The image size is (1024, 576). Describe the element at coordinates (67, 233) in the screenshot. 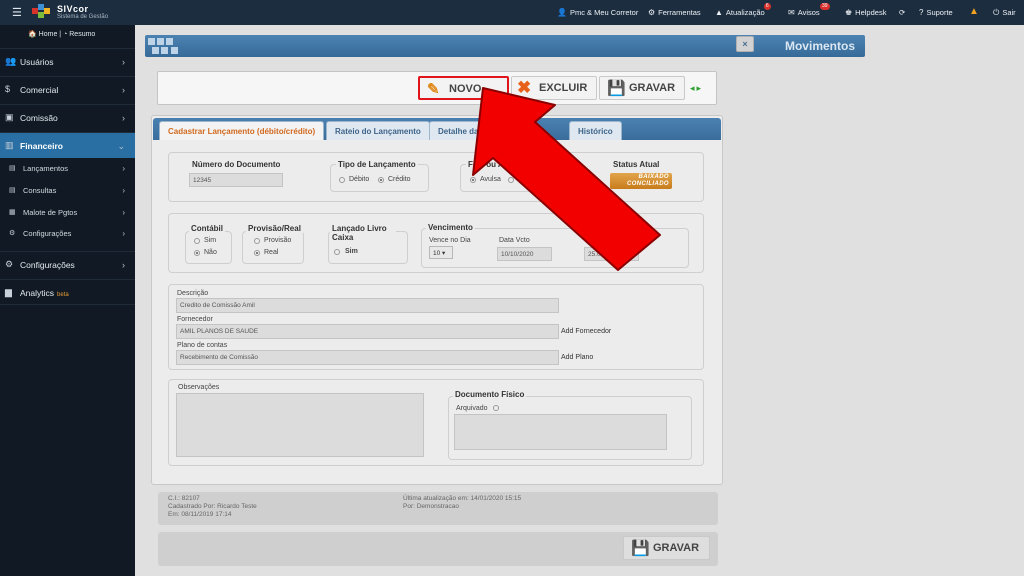

I see `sidebar-subitem-configuracoes: ⚙ Configurações ›` at that location.